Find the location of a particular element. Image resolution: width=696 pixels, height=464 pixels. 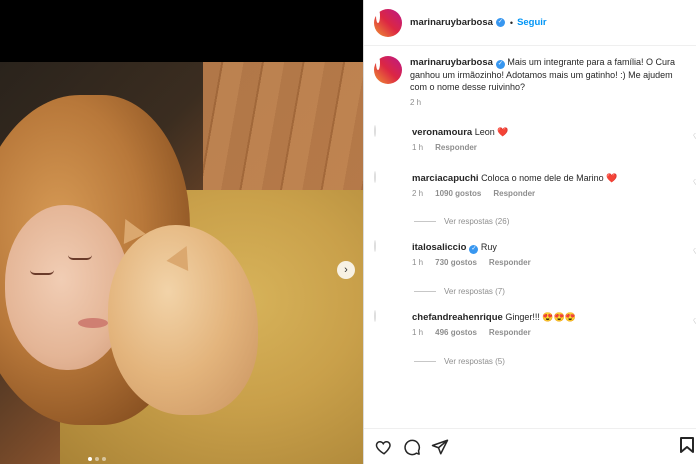

eye-left is located at coordinates (42, 272).